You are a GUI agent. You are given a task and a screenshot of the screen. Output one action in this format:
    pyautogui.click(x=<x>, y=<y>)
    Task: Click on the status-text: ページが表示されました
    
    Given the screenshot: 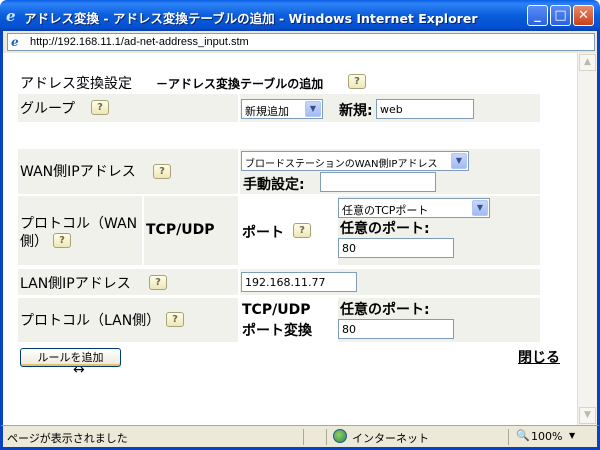 What is the action you would take?
    pyautogui.click(x=67, y=438)
    